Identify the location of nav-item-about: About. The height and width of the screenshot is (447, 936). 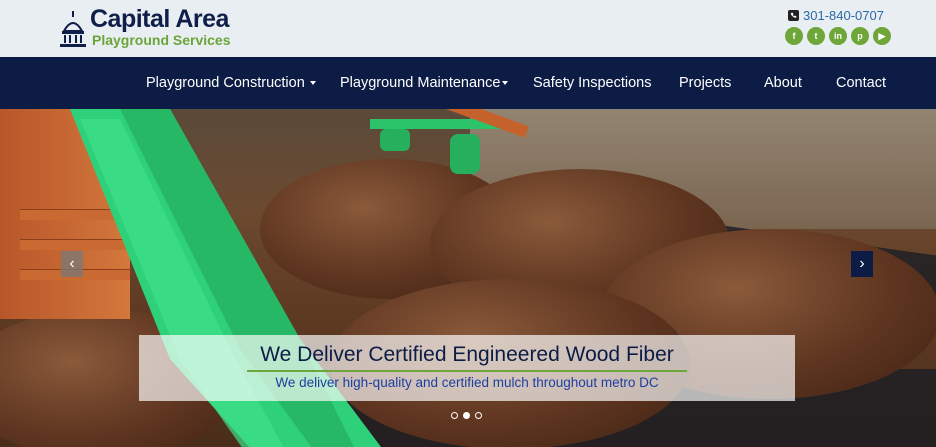
(783, 83).